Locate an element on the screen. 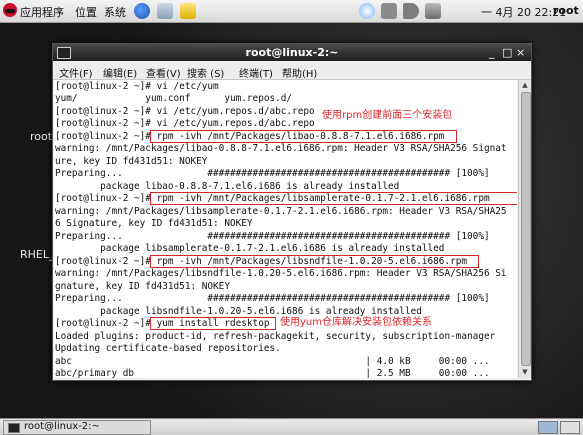  network-icon is located at coordinates (389, 11).